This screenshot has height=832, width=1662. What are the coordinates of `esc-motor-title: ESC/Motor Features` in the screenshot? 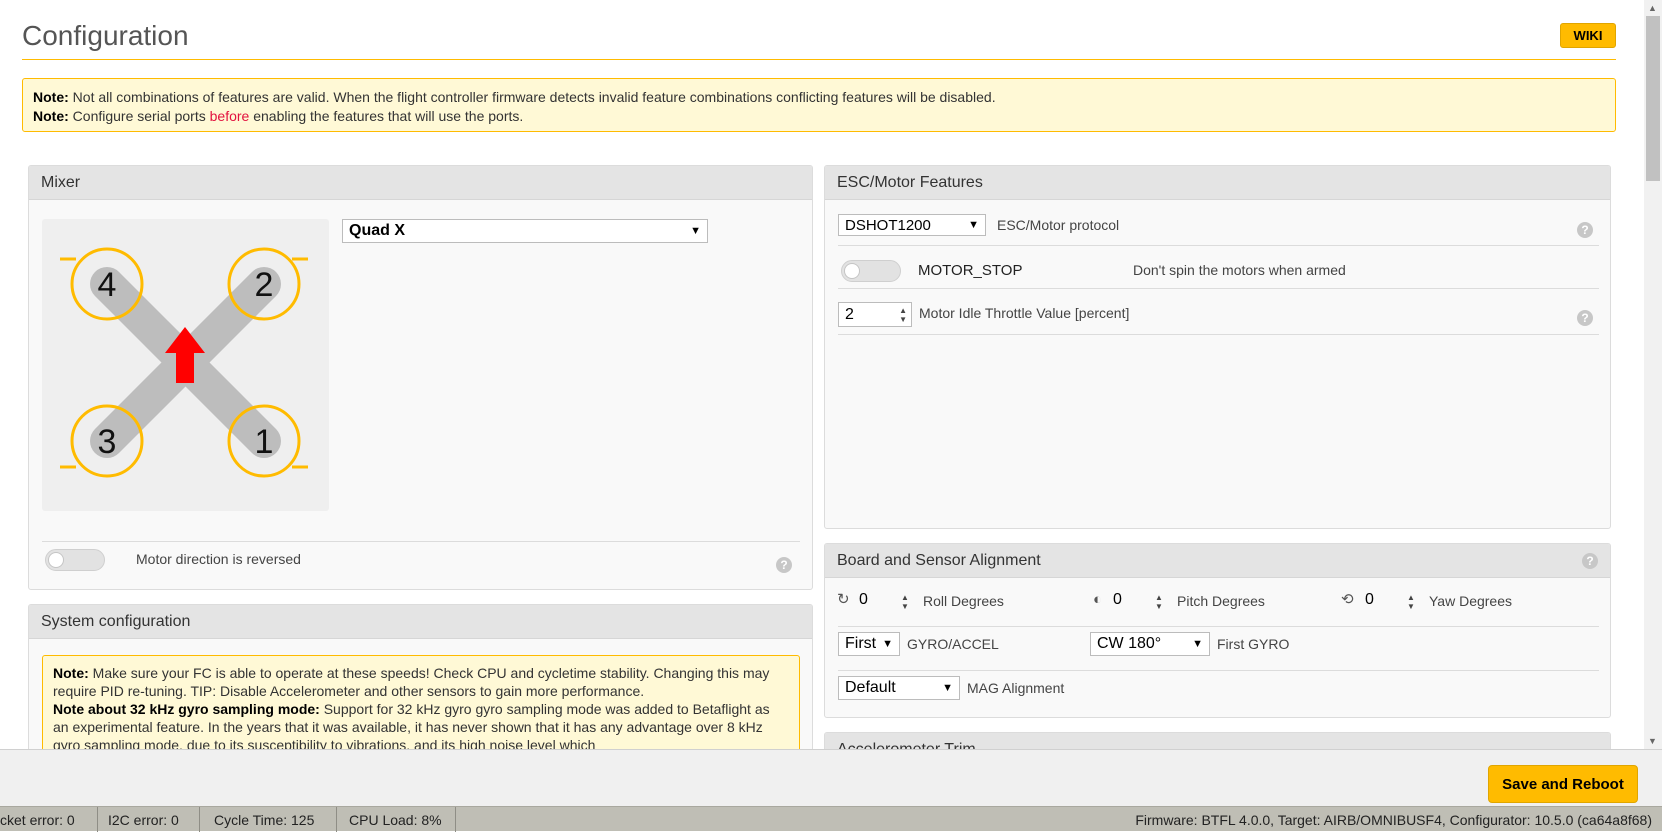 It's located at (910, 182).